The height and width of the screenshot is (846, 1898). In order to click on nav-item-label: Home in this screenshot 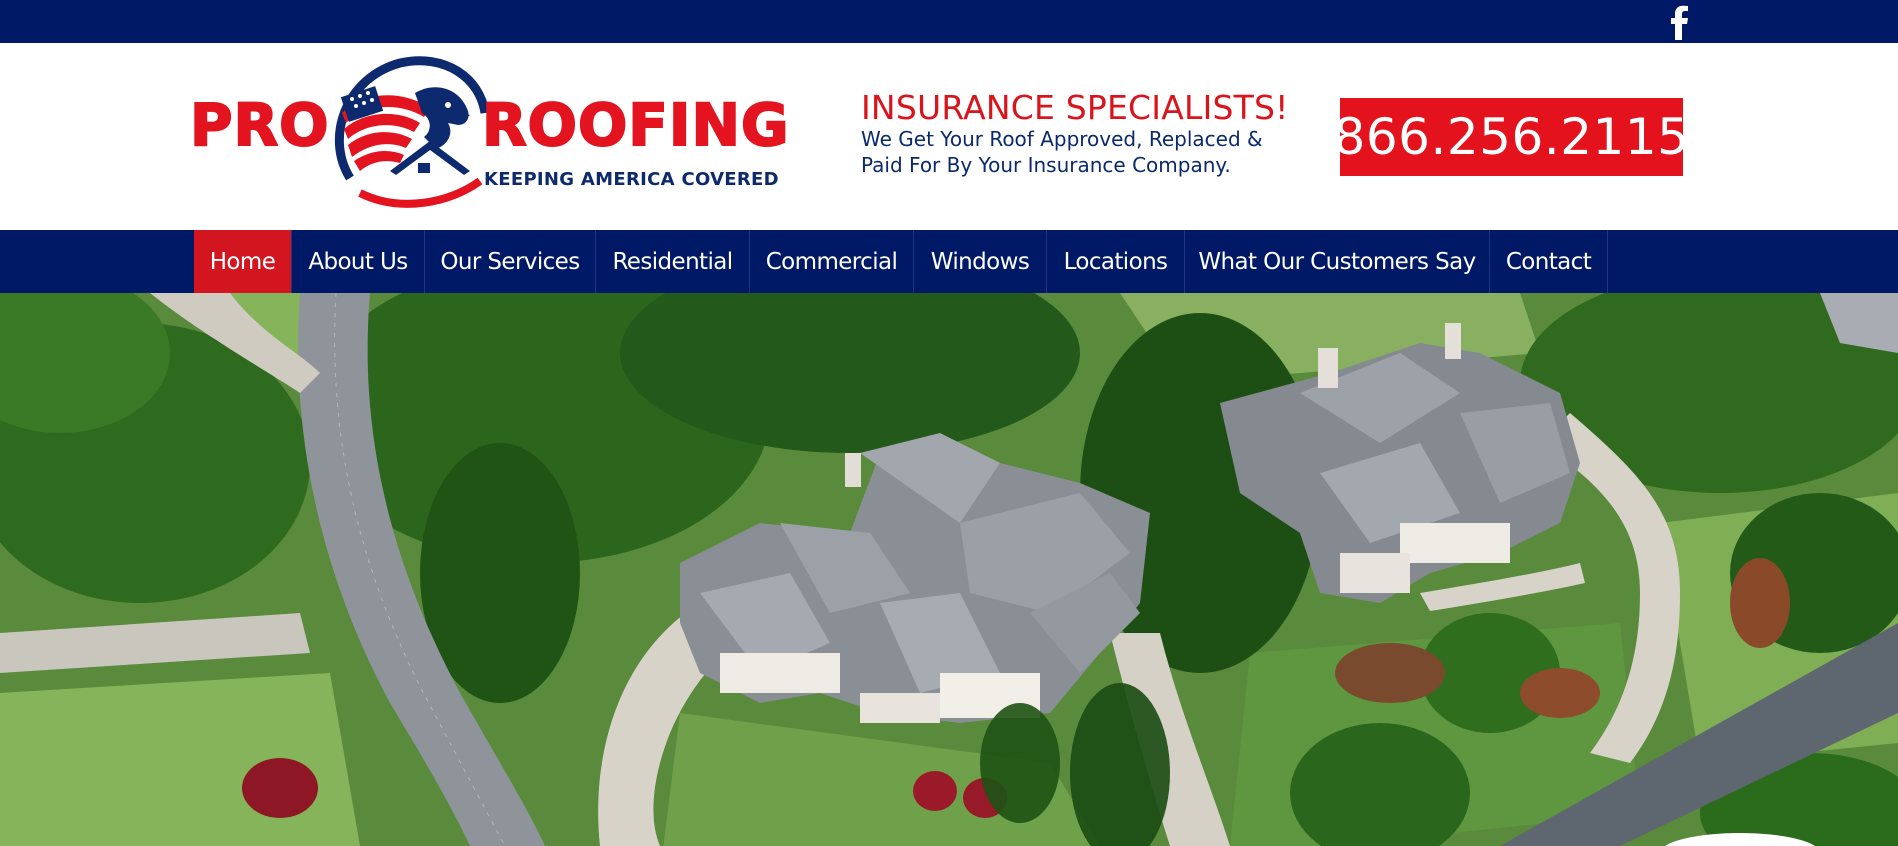, I will do `click(242, 261)`.